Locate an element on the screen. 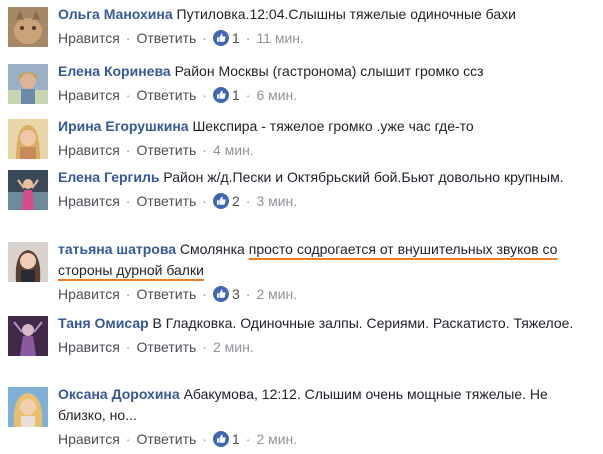 The image size is (603, 454). comment-actions: Нравится · Ответить · 1 · 11 мин. is located at coordinates (326, 38).